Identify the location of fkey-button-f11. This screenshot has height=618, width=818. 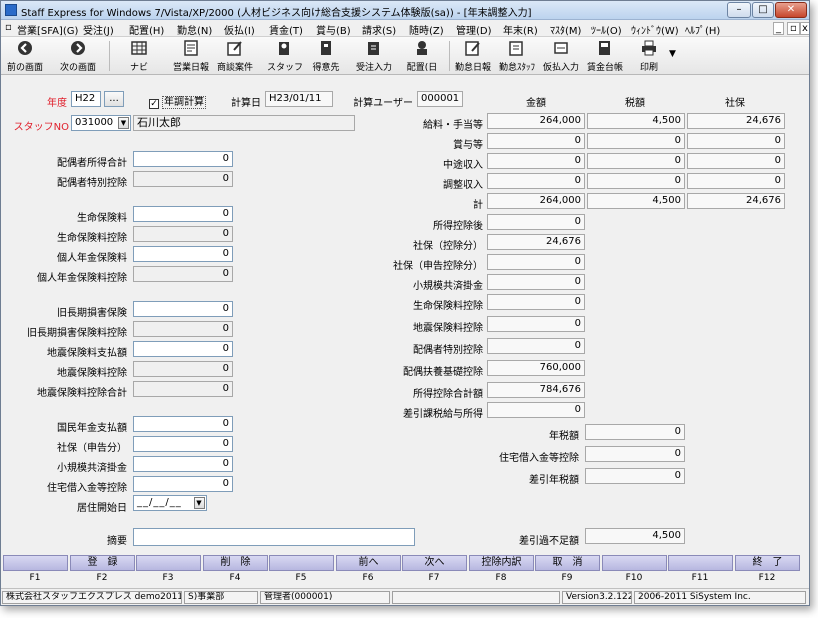
(700, 563).